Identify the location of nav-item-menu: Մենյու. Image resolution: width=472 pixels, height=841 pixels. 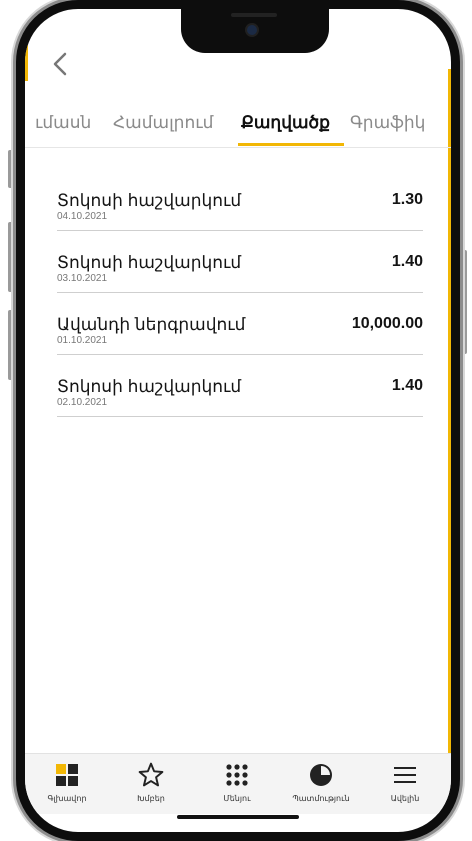
(237, 780).